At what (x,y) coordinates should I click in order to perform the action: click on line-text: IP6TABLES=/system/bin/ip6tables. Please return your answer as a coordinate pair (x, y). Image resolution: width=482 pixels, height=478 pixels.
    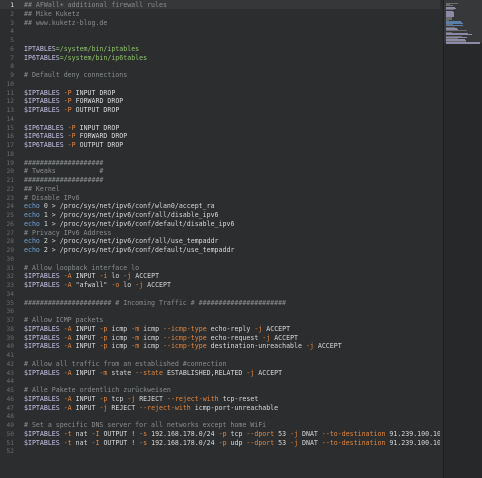
    Looking at the image, I should click on (85, 58).